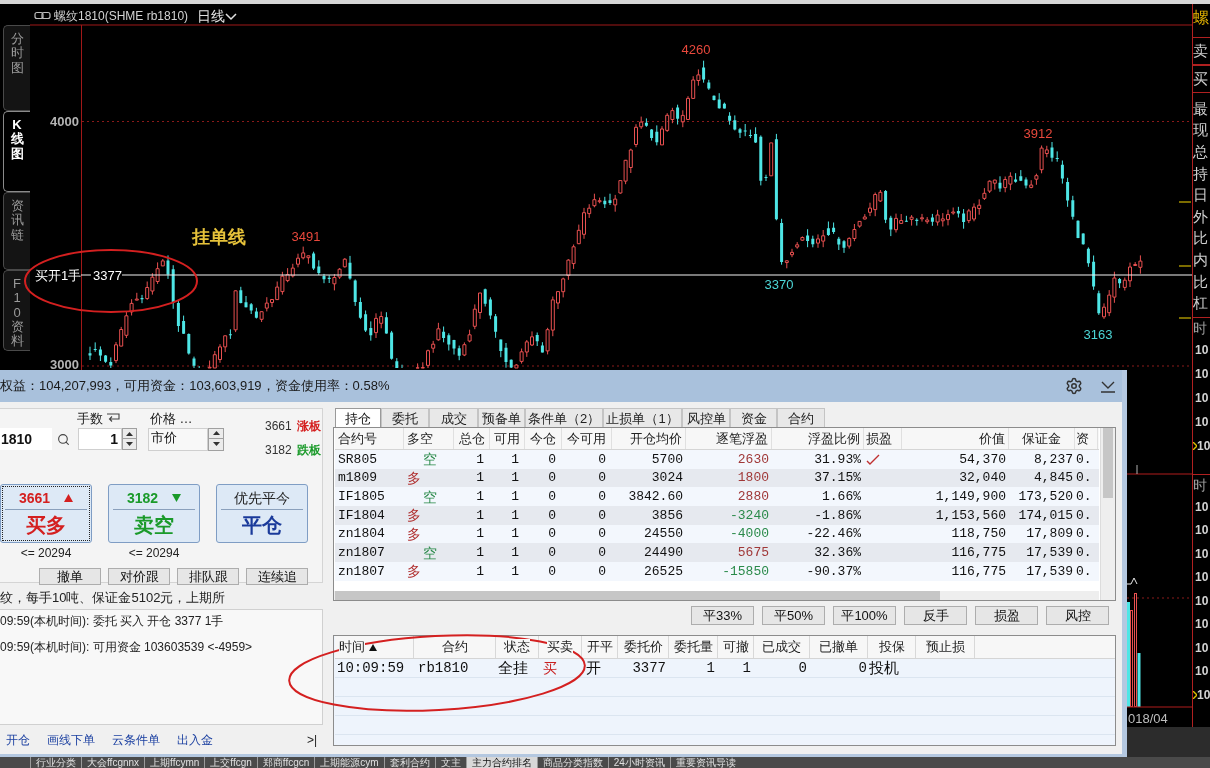 The width and height of the screenshot is (1210, 768). I want to click on period-dropdown: 日线, so click(217, 16).